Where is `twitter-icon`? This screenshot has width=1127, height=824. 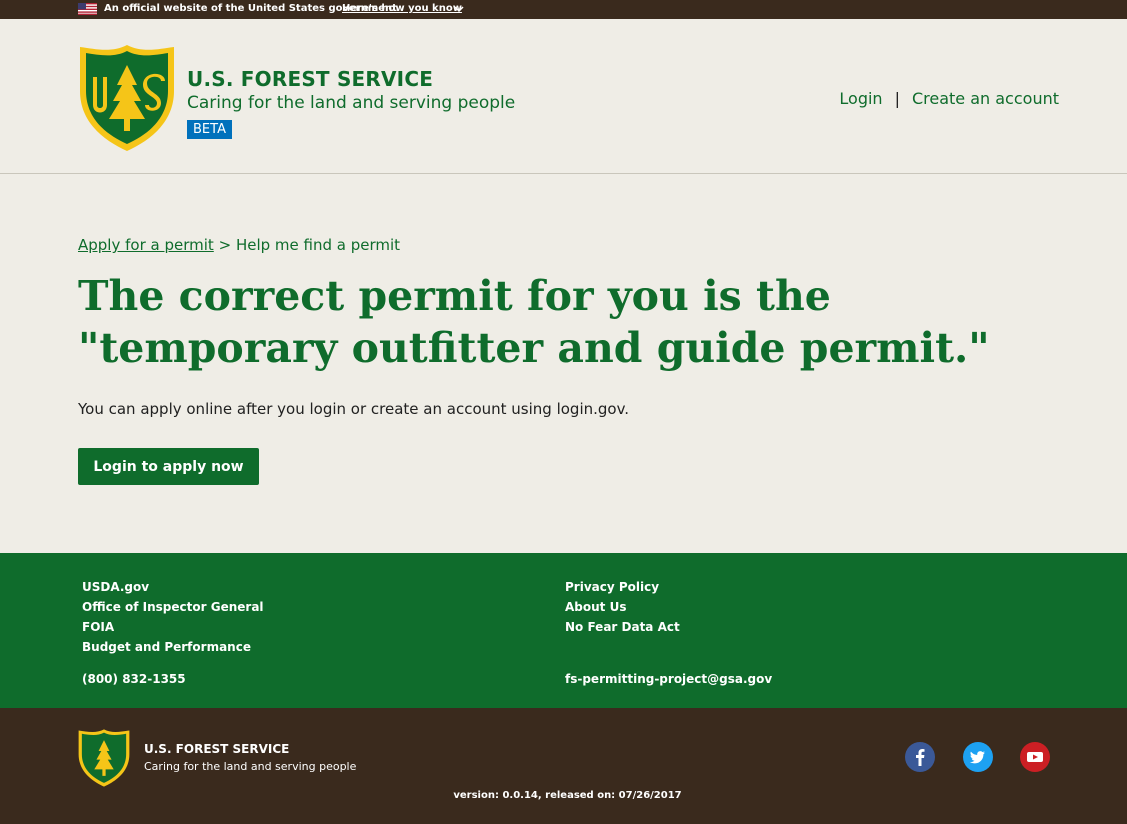
twitter-icon is located at coordinates (977, 757).